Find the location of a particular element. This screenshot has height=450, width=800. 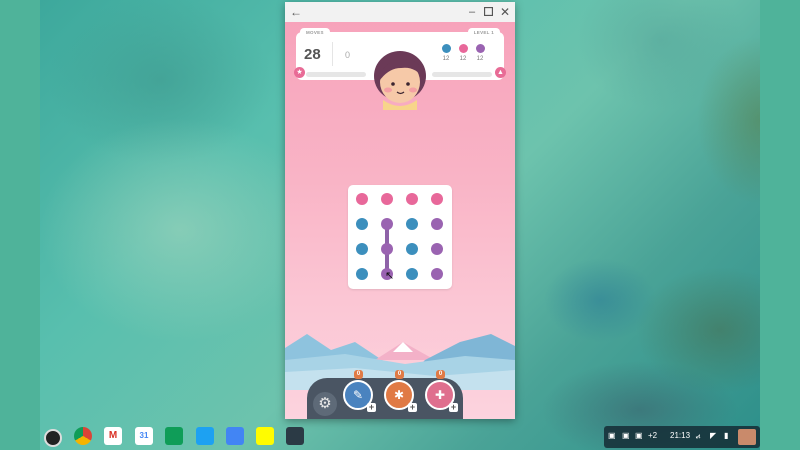

right-margin is located at coordinates (780, 225).